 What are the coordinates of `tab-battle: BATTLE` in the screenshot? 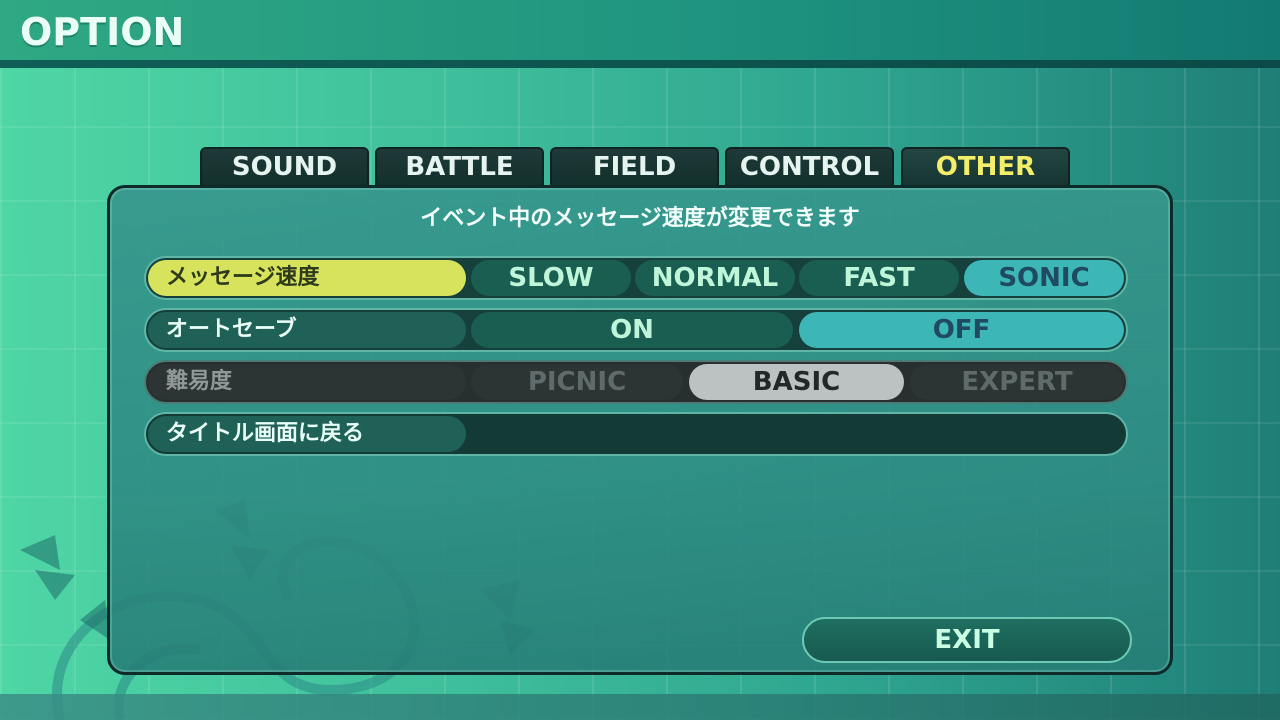 It's located at (459, 166).